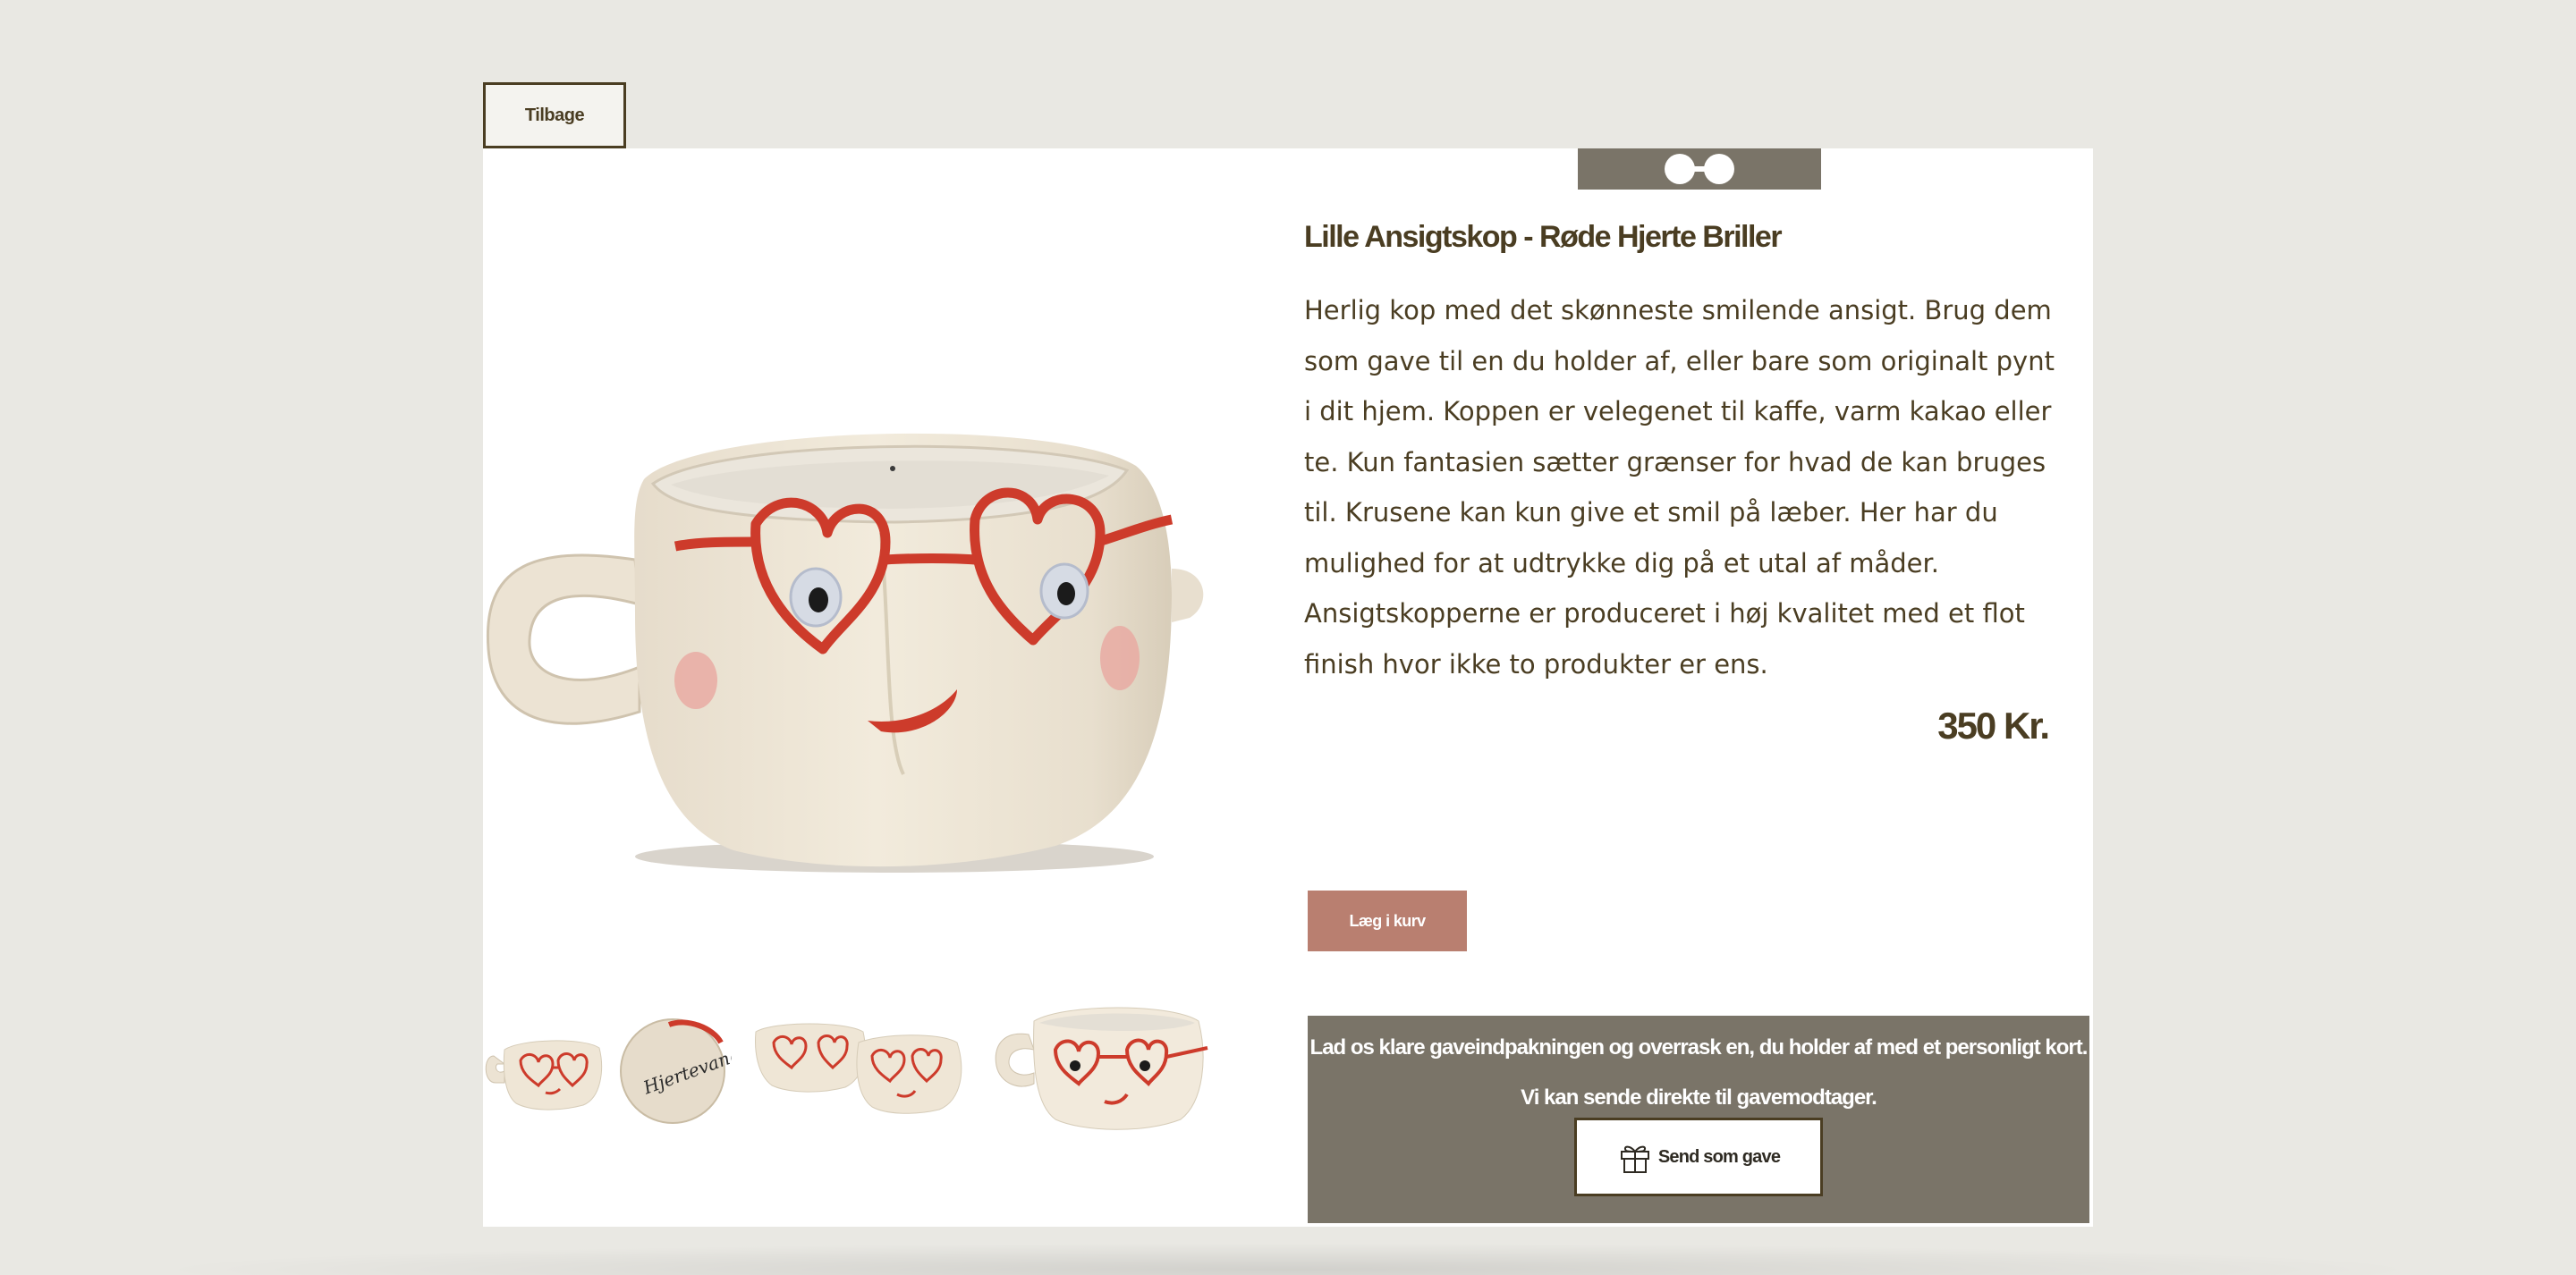 Image resolution: width=2576 pixels, height=1275 pixels. What do you see at coordinates (673, 1074) in the screenshot?
I see `thumbnail-bottom: Hjertevang` at bounding box center [673, 1074].